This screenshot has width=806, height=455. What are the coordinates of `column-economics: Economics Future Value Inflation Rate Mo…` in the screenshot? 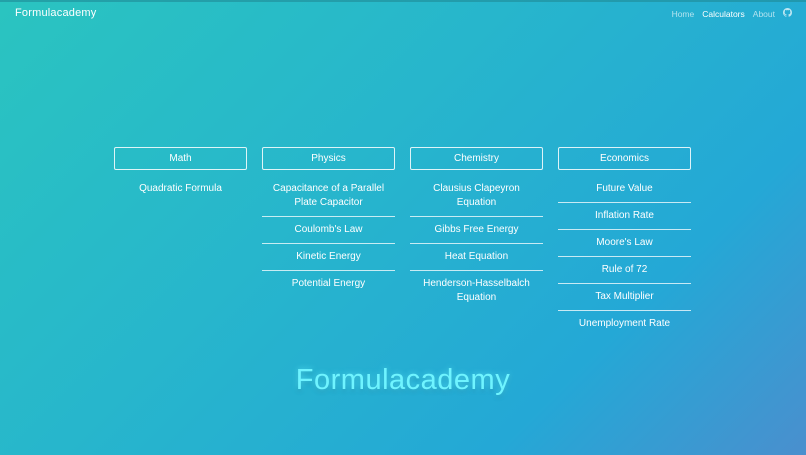 It's located at (624, 242).